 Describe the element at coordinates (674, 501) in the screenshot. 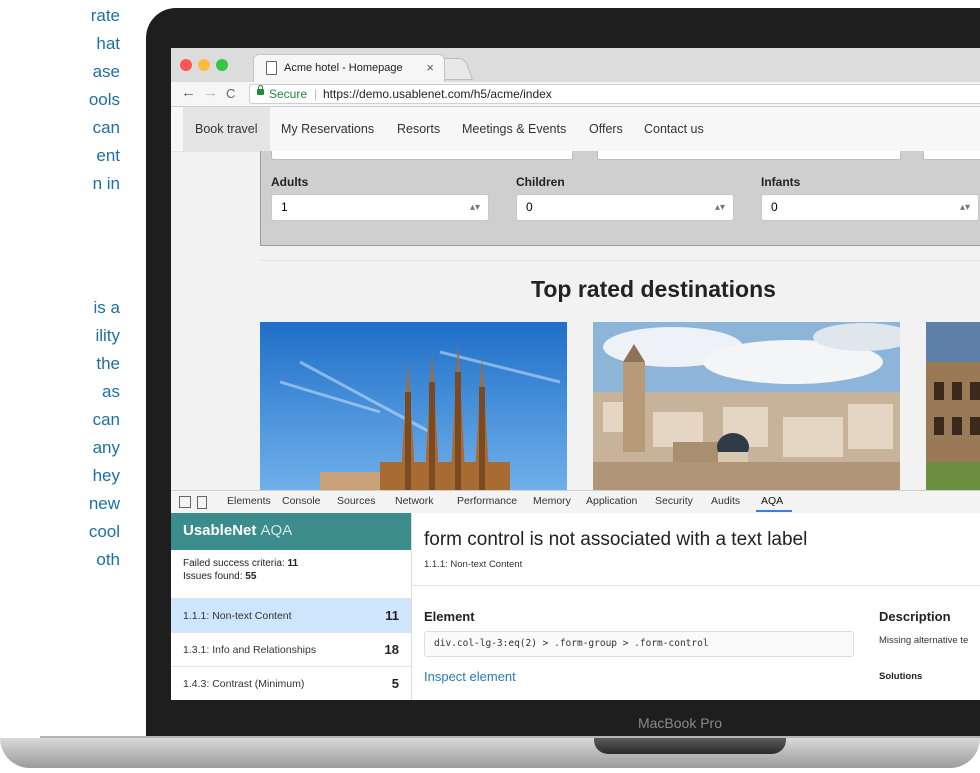

I see `devtools-tab-security: Security` at that location.